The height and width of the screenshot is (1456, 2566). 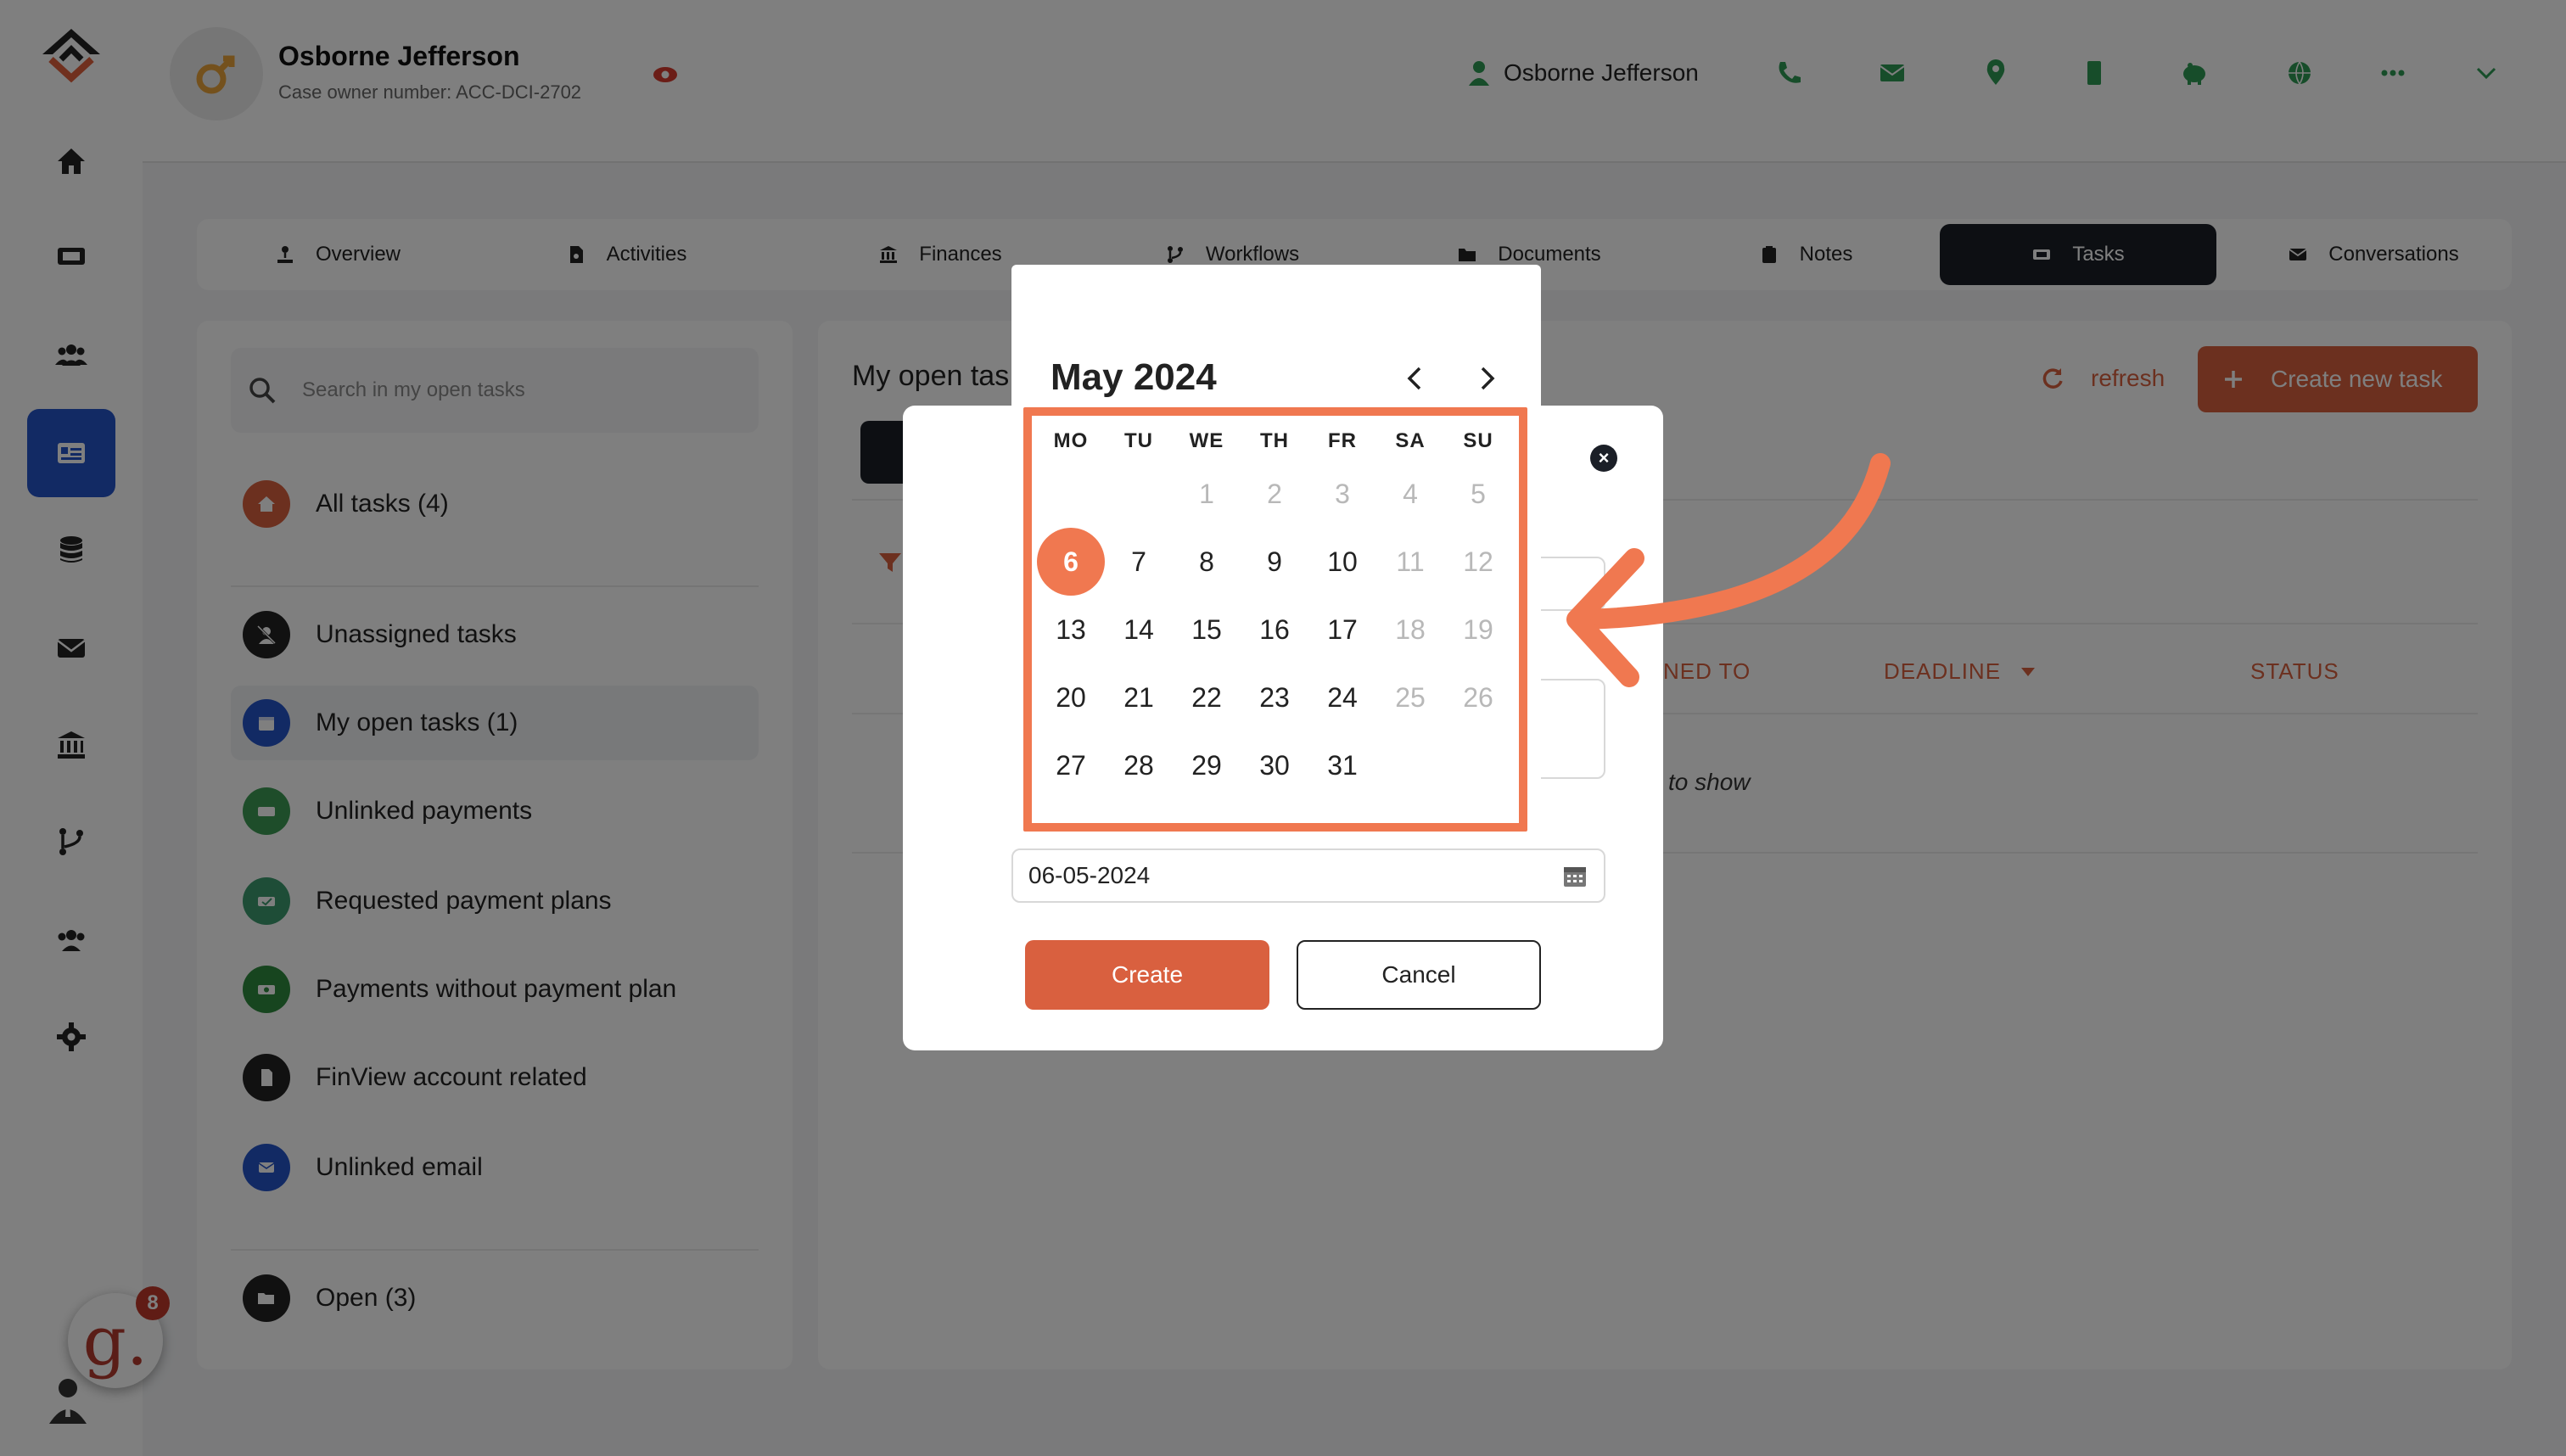 I want to click on day-number: 8, so click(x=1206, y=561).